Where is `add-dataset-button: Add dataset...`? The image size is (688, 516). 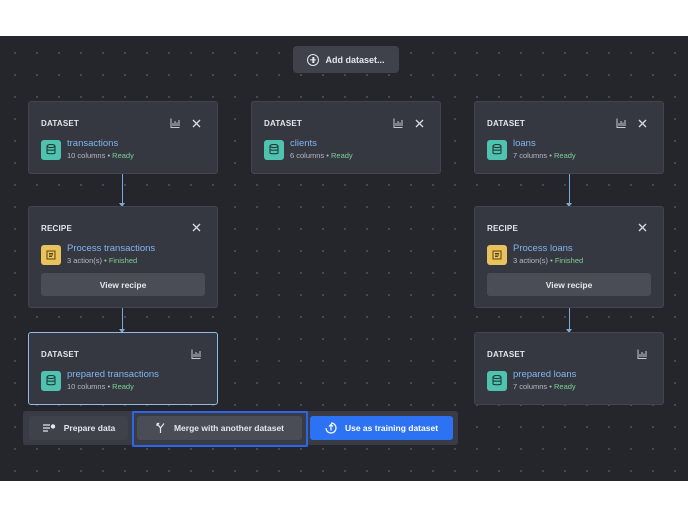 add-dataset-button: Add dataset... is located at coordinates (346, 59).